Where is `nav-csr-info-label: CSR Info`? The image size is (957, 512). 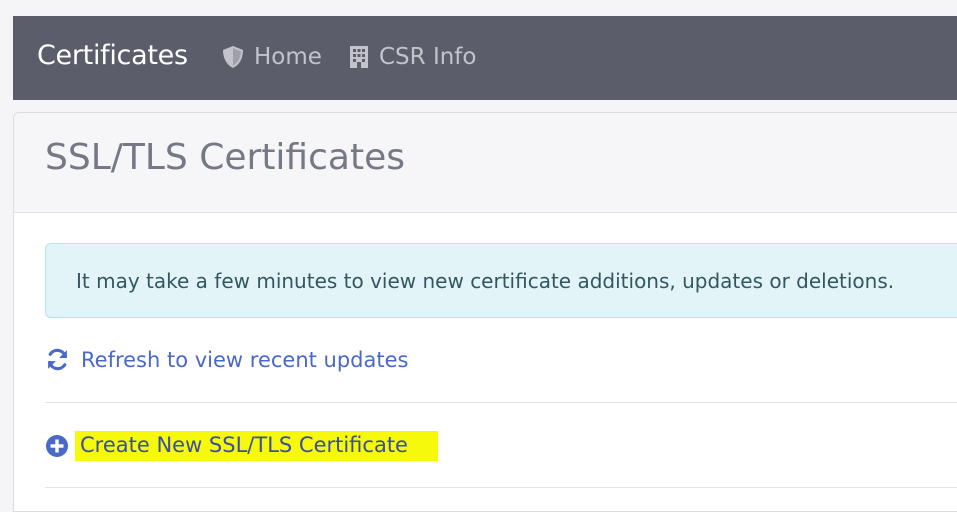 nav-csr-info-label: CSR Info is located at coordinates (428, 57).